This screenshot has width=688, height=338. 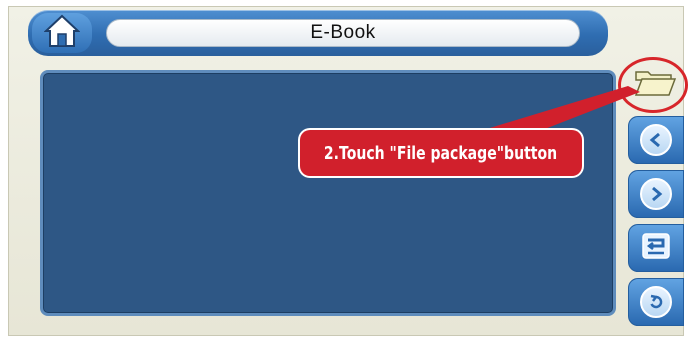 I want to click on instruction-callout: 2.Touch "File package"button, so click(x=441, y=153).